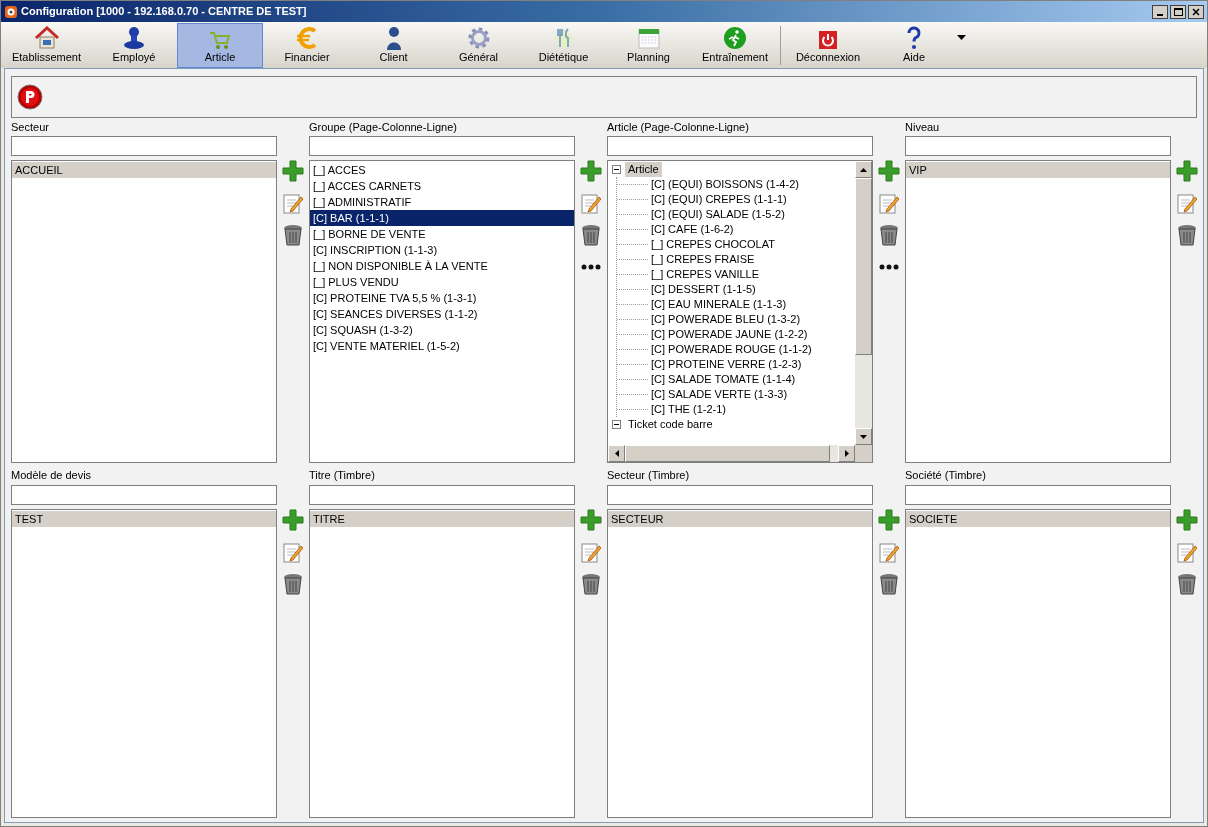 This screenshot has height=827, width=1208. I want to click on p-icon, so click(30, 97).